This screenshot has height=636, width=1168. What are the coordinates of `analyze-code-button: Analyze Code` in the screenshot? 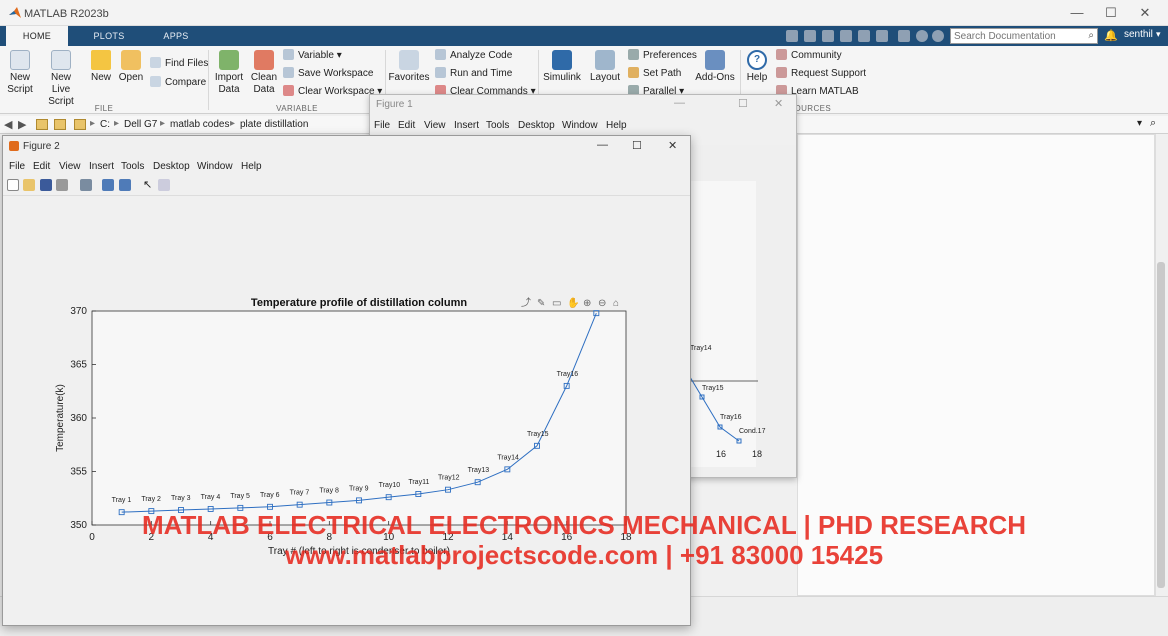 It's located at (473, 56).